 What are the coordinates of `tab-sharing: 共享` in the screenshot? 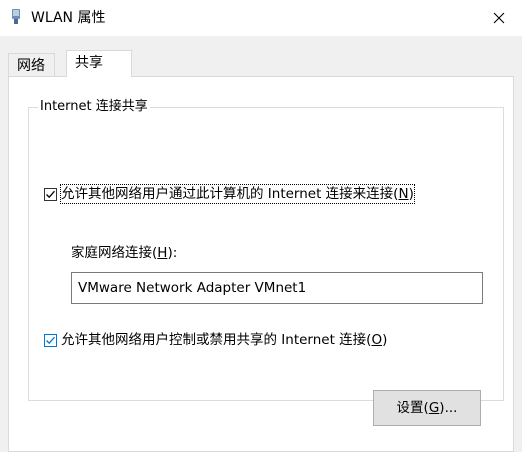 It's located at (99, 63).